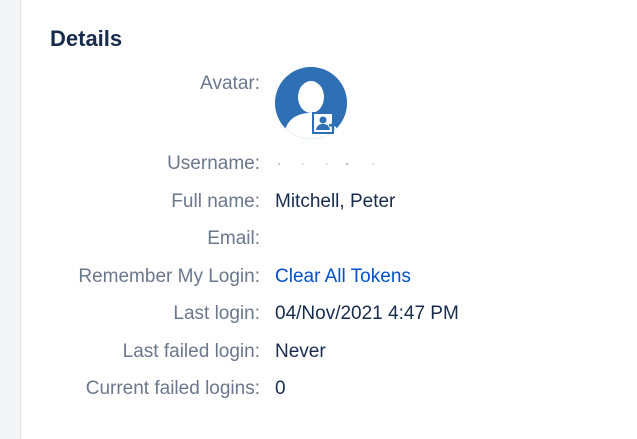  What do you see at coordinates (216, 313) in the screenshot?
I see `last-login-label: Last login:` at bounding box center [216, 313].